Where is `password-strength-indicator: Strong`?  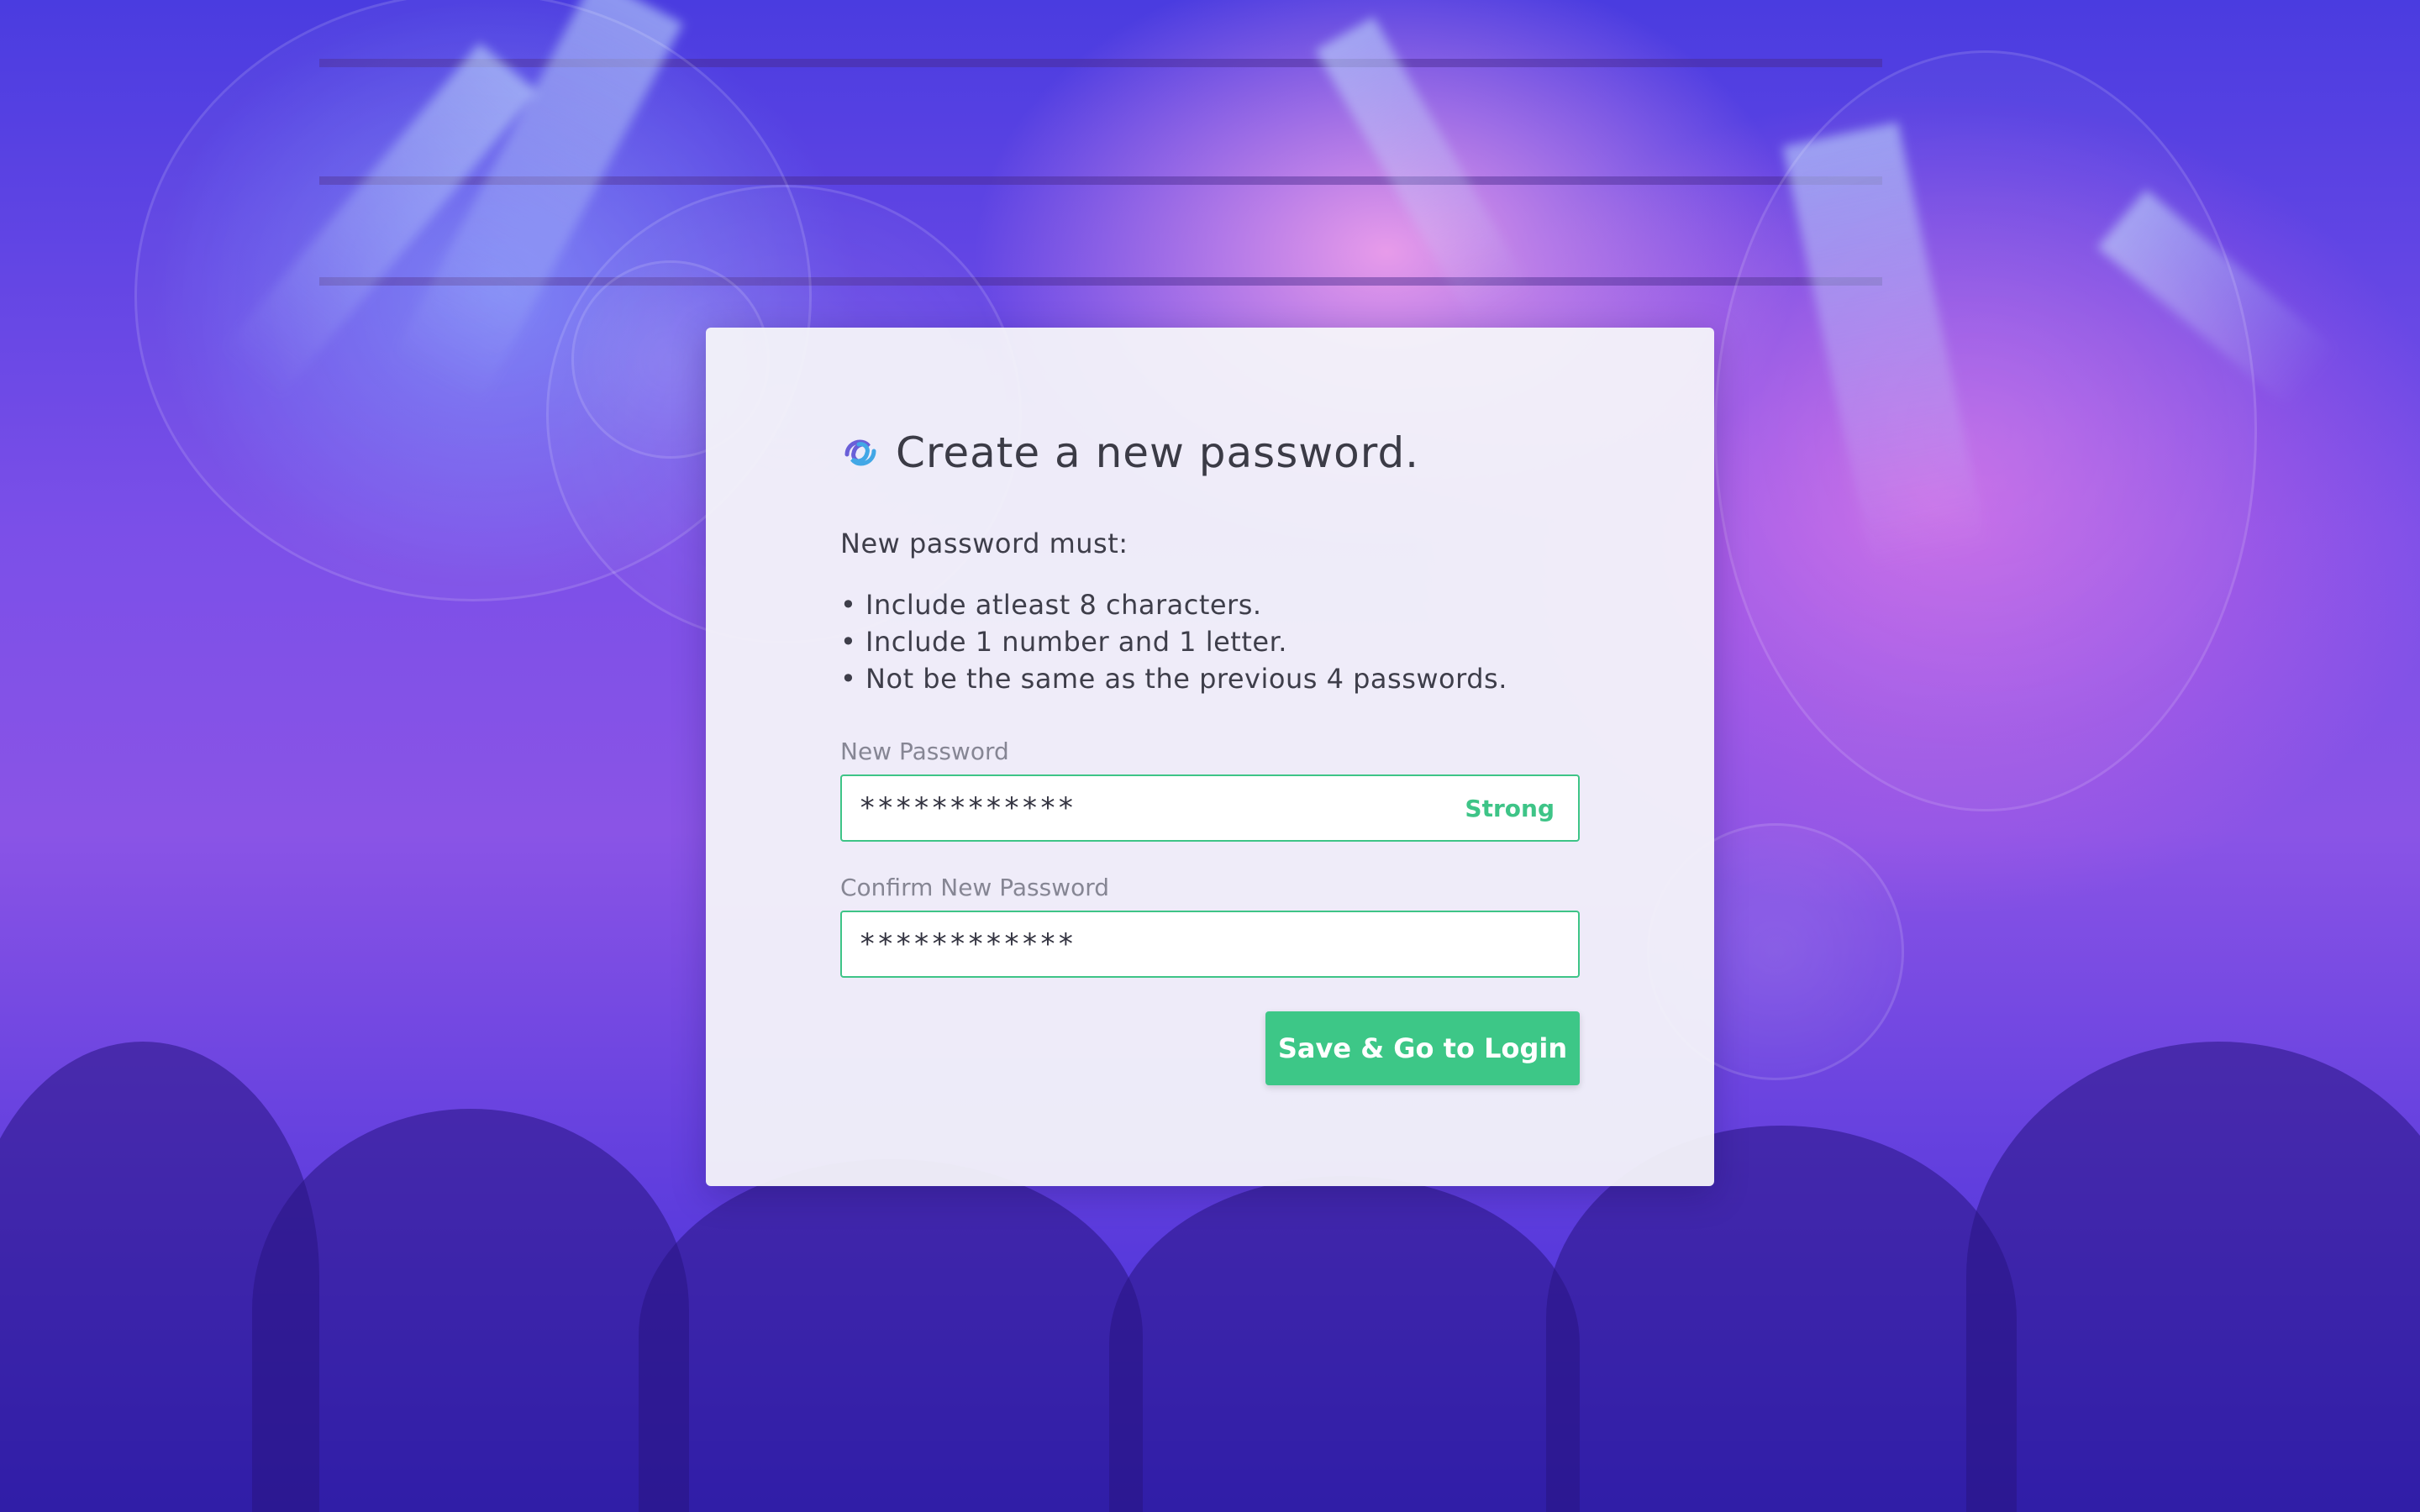 password-strength-indicator: Strong is located at coordinates (1510, 808).